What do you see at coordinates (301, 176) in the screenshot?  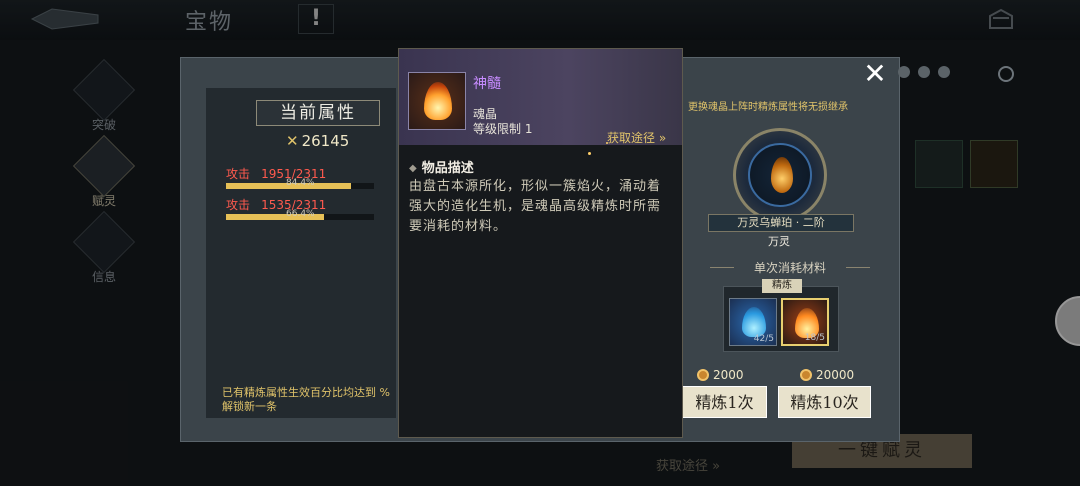 I see `attribute-row: 攻击 1951/2311 84.4%` at bounding box center [301, 176].